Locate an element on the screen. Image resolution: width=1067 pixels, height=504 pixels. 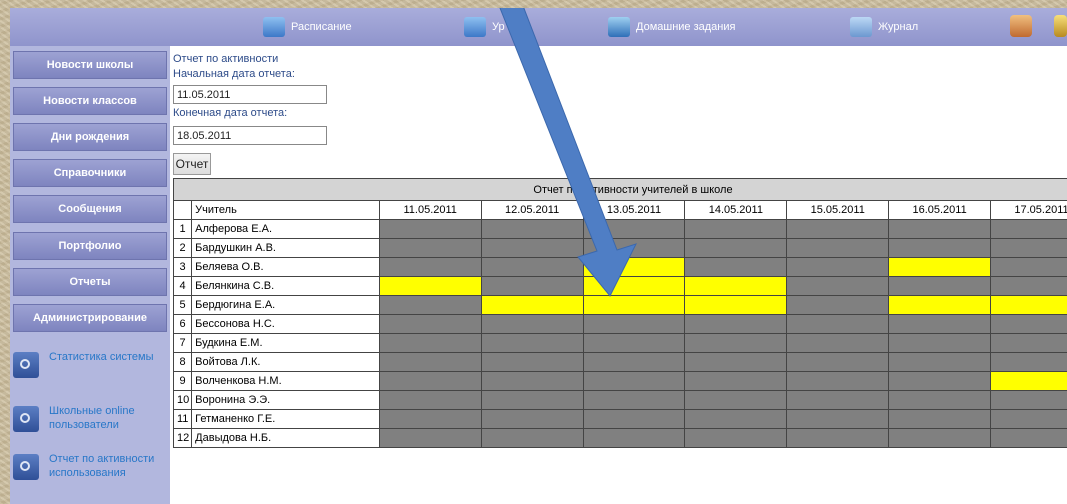
row-number: 9 is located at coordinates (182, 381).